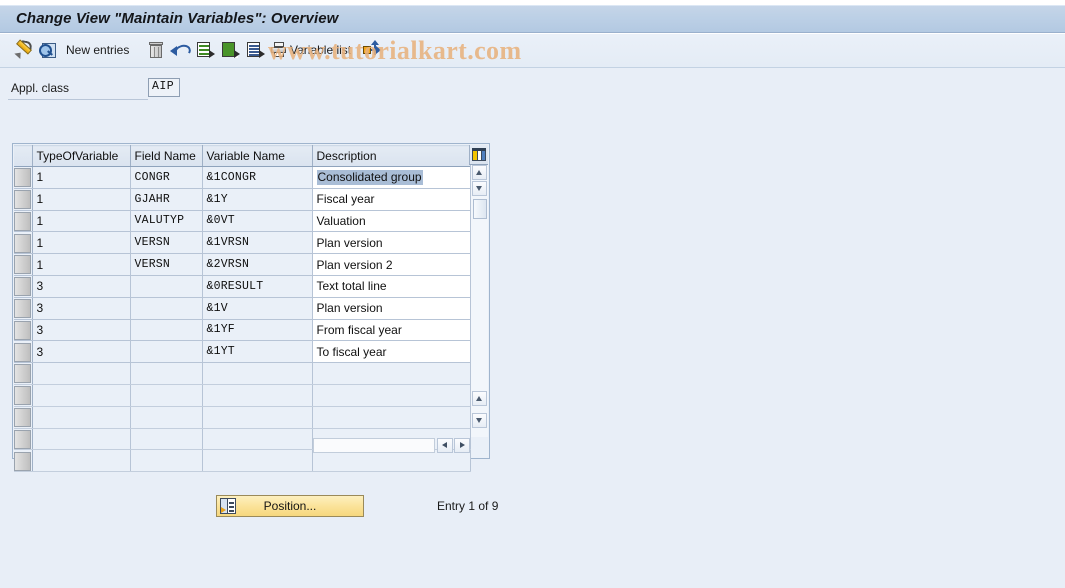 The width and height of the screenshot is (1065, 588). What do you see at coordinates (391, 264) in the screenshot?
I see `cell-description: Plan version 2` at bounding box center [391, 264].